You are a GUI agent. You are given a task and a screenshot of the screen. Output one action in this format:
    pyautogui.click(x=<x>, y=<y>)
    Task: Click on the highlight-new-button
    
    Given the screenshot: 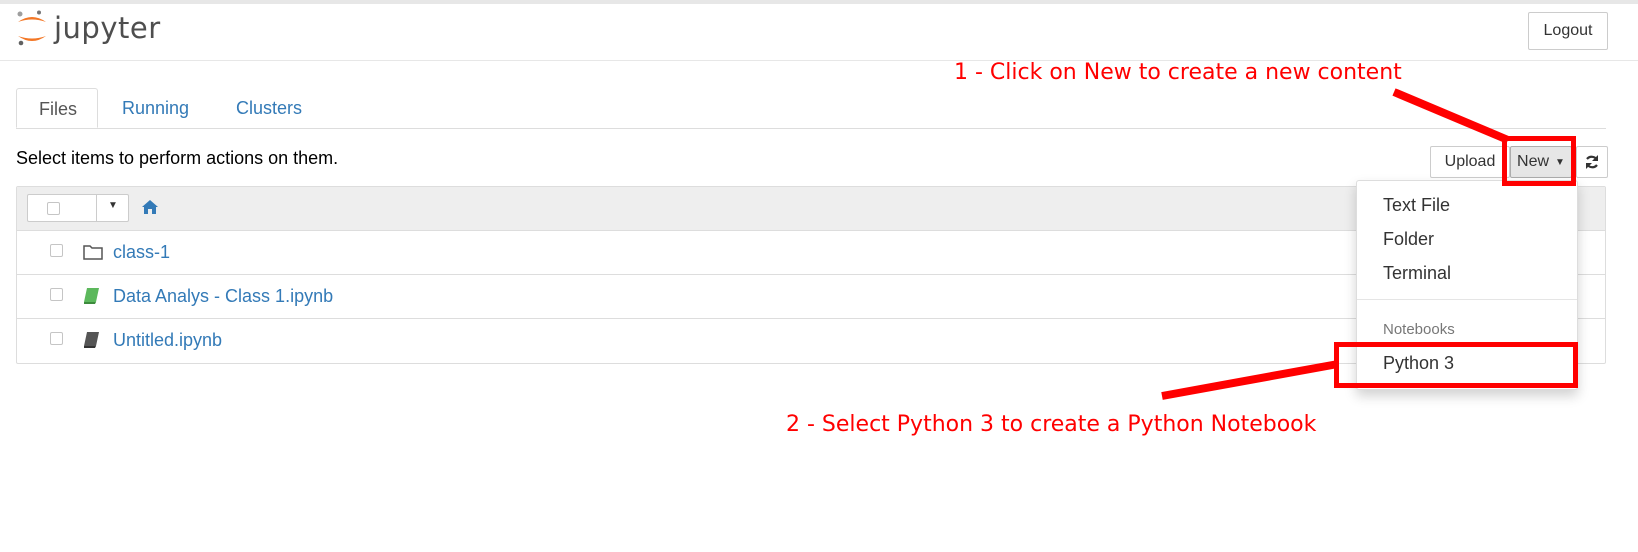 What is the action you would take?
    pyautogui.click(x=1539, y=161)
    